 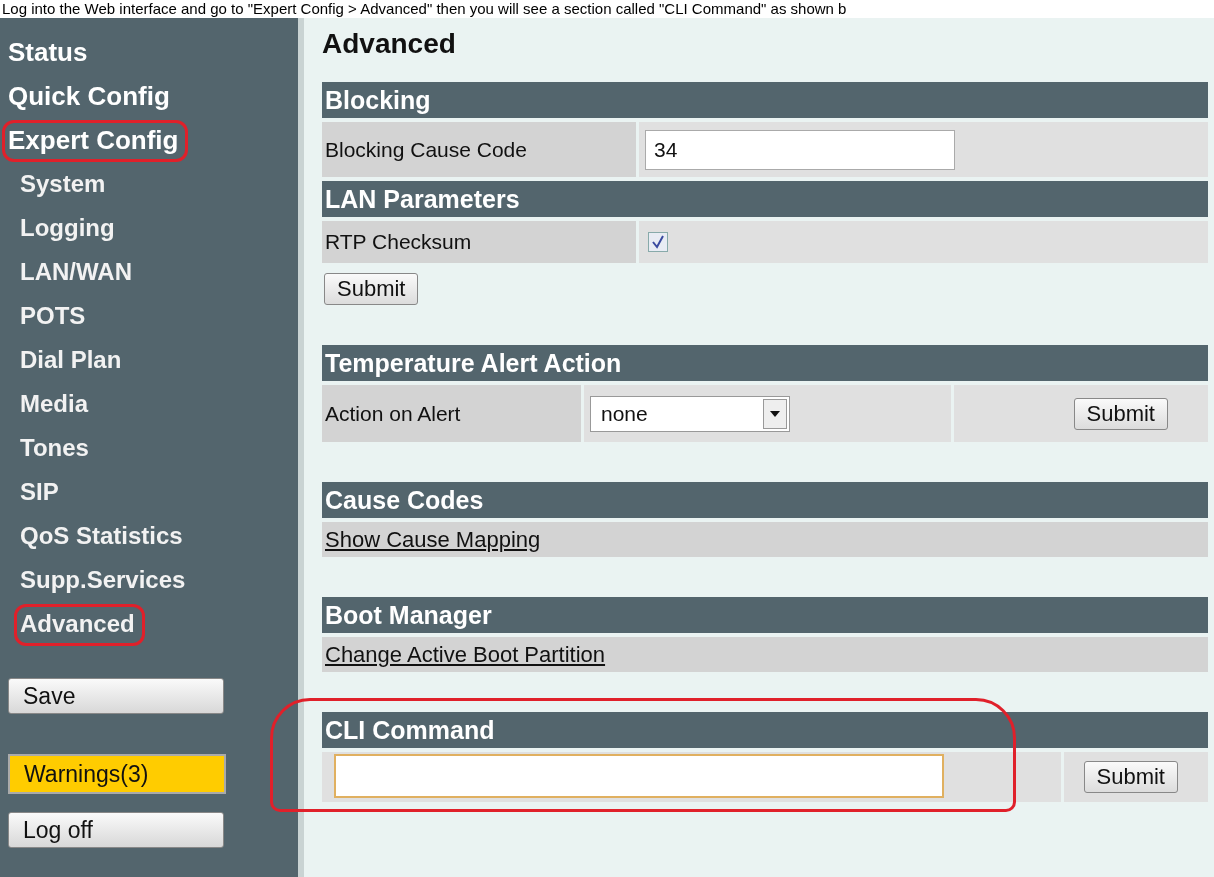 I want to click on caret-icon, so click(x=775, y=413).